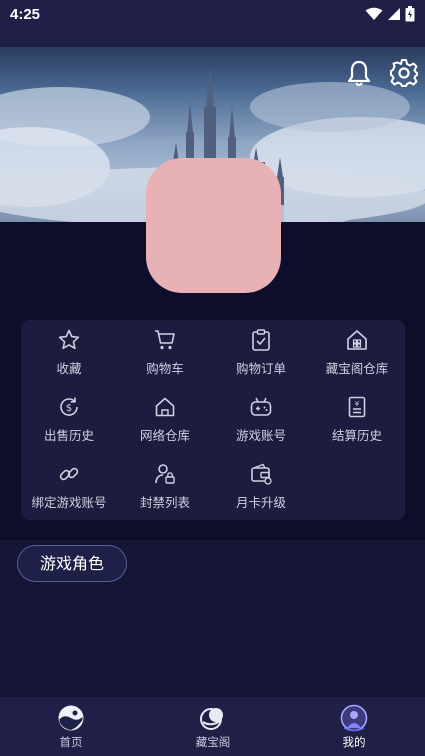 The image size is (425, 756). I want to click on nav-item-mine: 我的, so click(354, 726).